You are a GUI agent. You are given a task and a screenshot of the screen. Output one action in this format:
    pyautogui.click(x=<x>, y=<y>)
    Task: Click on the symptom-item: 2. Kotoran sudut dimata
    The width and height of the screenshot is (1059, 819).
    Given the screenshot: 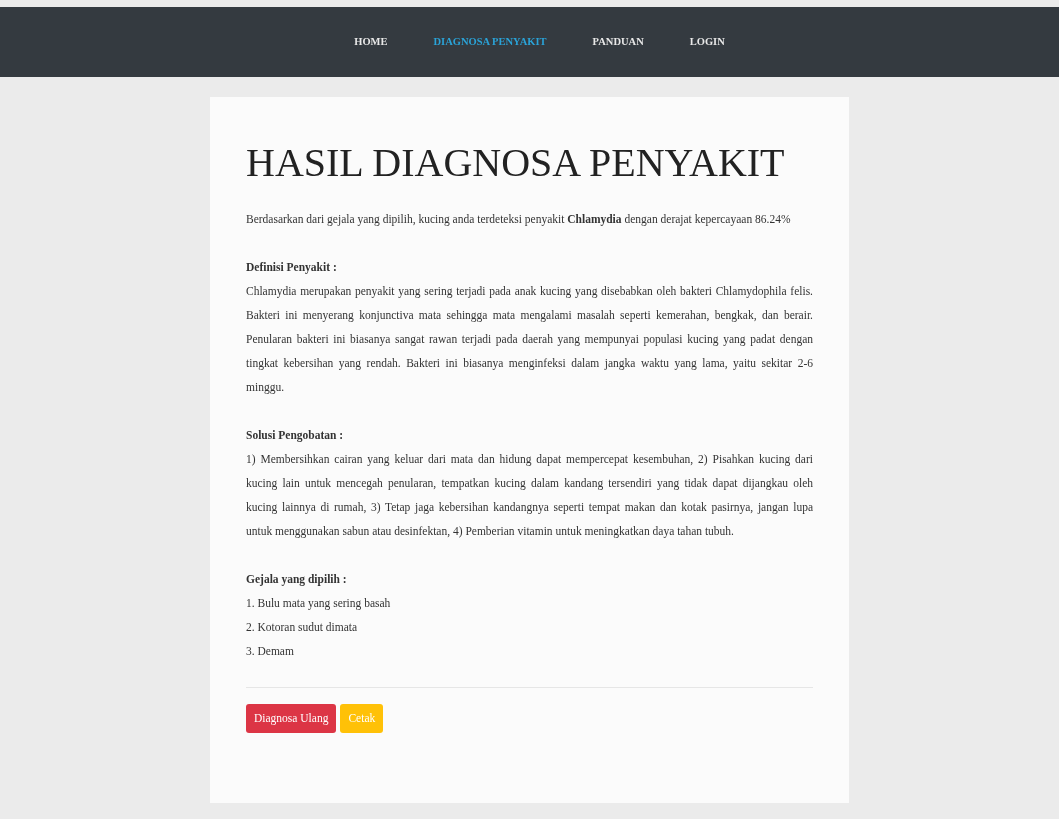 What is the action you would take?
    pyautogui.click(x=302, y=627)
    